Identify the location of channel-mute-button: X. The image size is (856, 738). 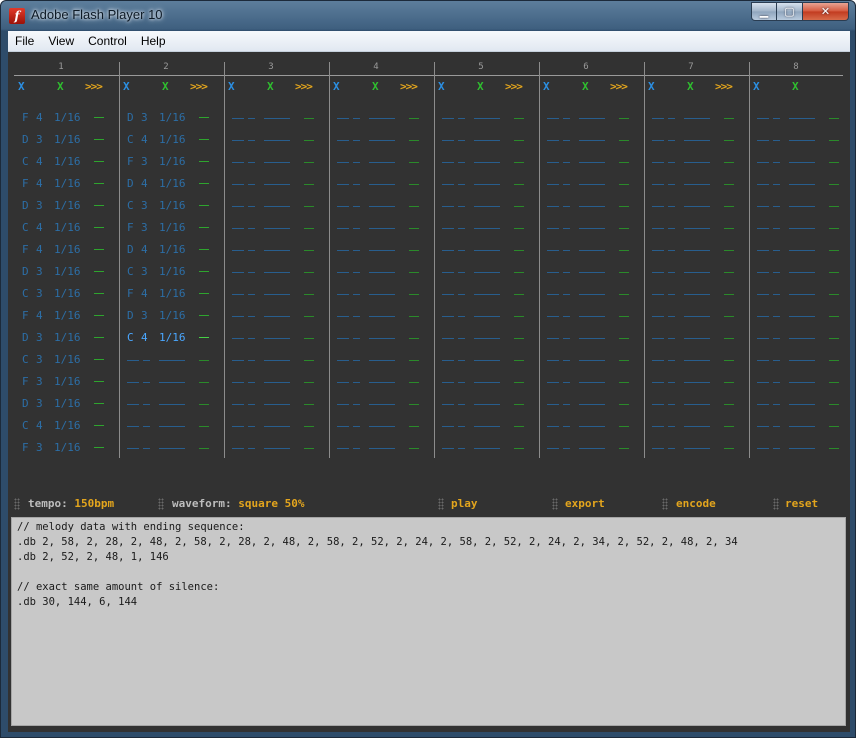
(480, 86).